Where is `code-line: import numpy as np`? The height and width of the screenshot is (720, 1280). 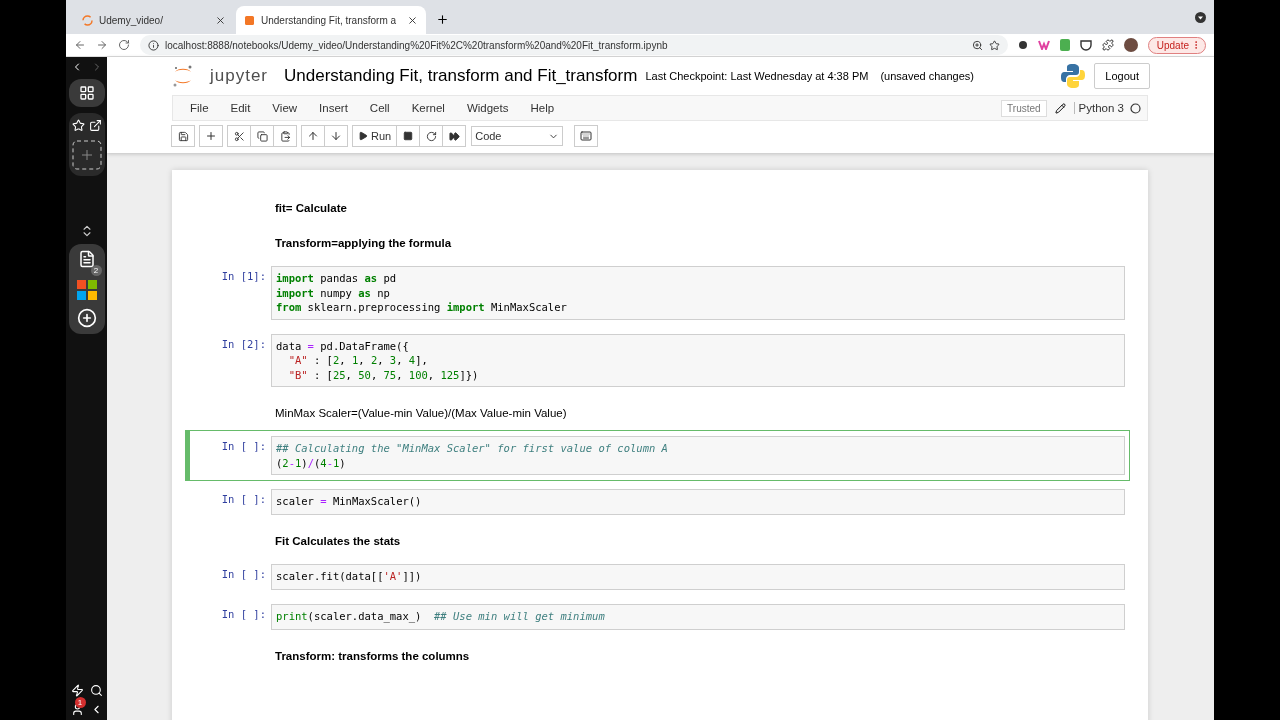
code-line: import numpy as np is located at coordinates (333, 292).